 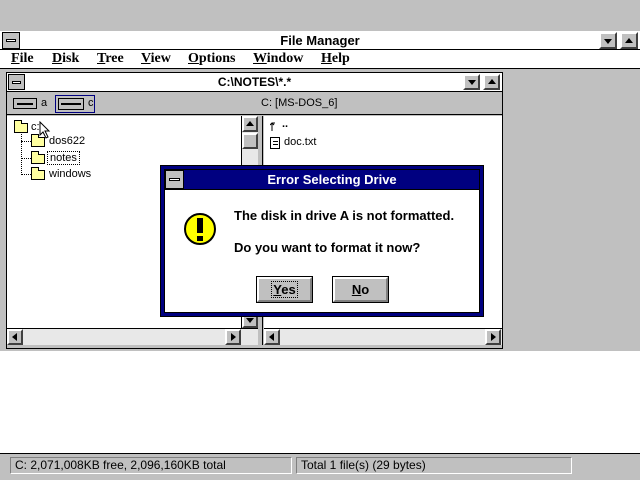 What do you see at coordinates (275, 126) in the screenshot?
I see `up-directory-icon` at bounding box center [275, 126].